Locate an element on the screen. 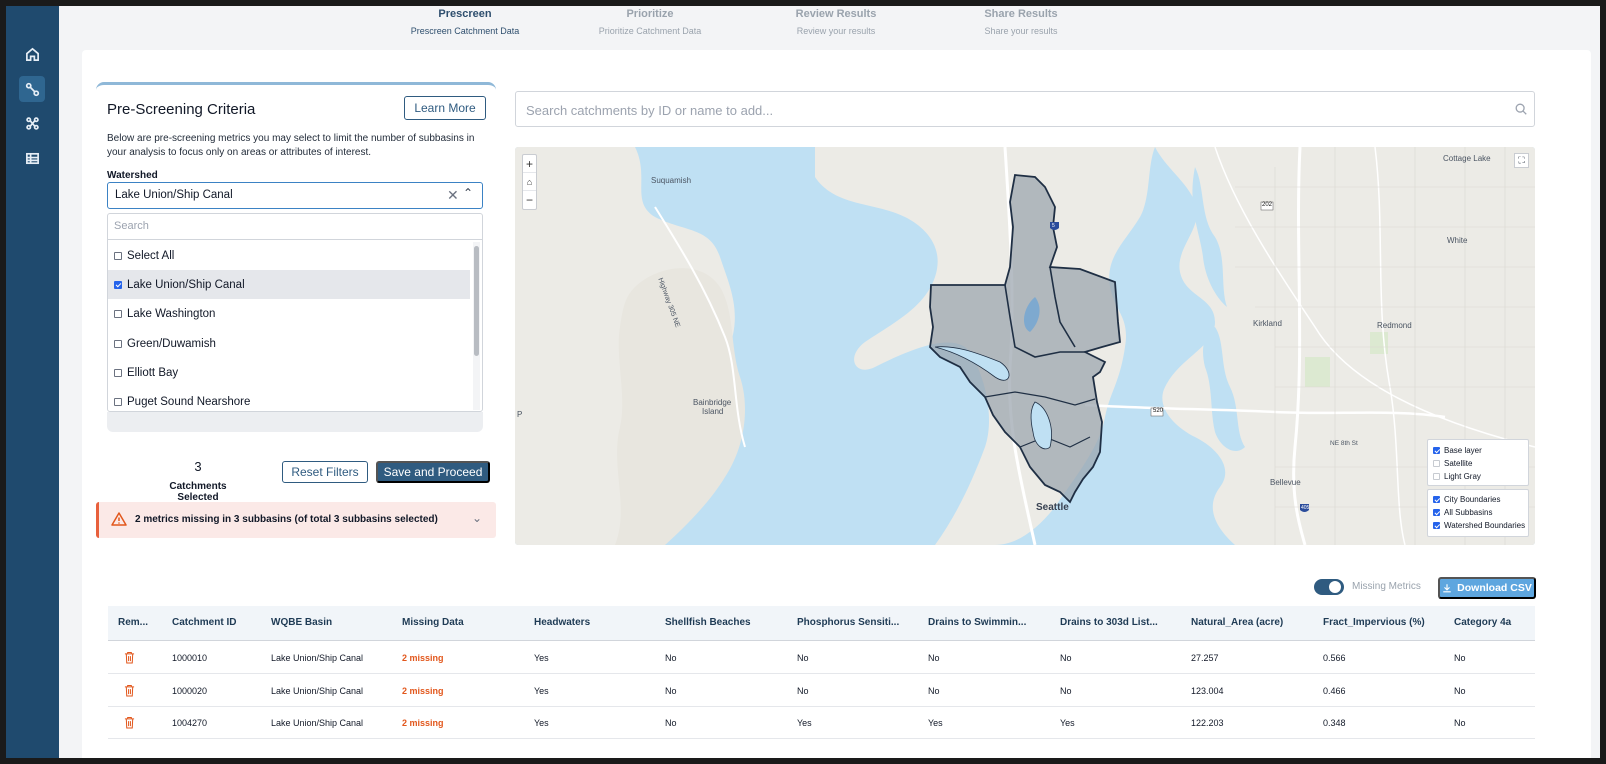  option-label: Green/Duwamish is located at coordinates (171, 343).